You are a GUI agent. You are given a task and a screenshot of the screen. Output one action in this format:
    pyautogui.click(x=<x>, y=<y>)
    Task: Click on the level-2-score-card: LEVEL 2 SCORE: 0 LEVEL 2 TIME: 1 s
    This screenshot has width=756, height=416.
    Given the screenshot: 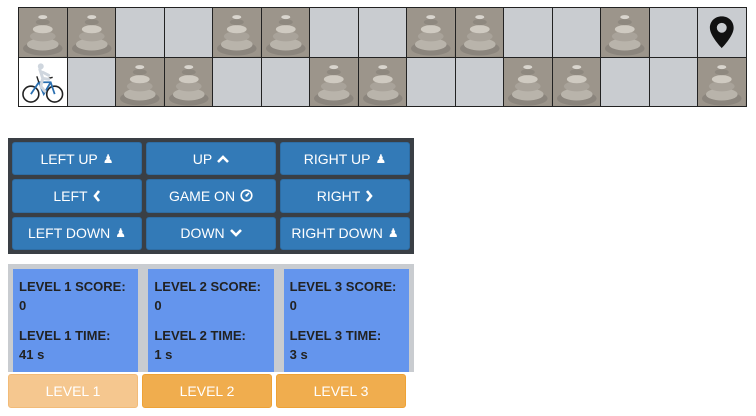 What is the action you would take?
    pyautogui.click(x=211, y=320)
    